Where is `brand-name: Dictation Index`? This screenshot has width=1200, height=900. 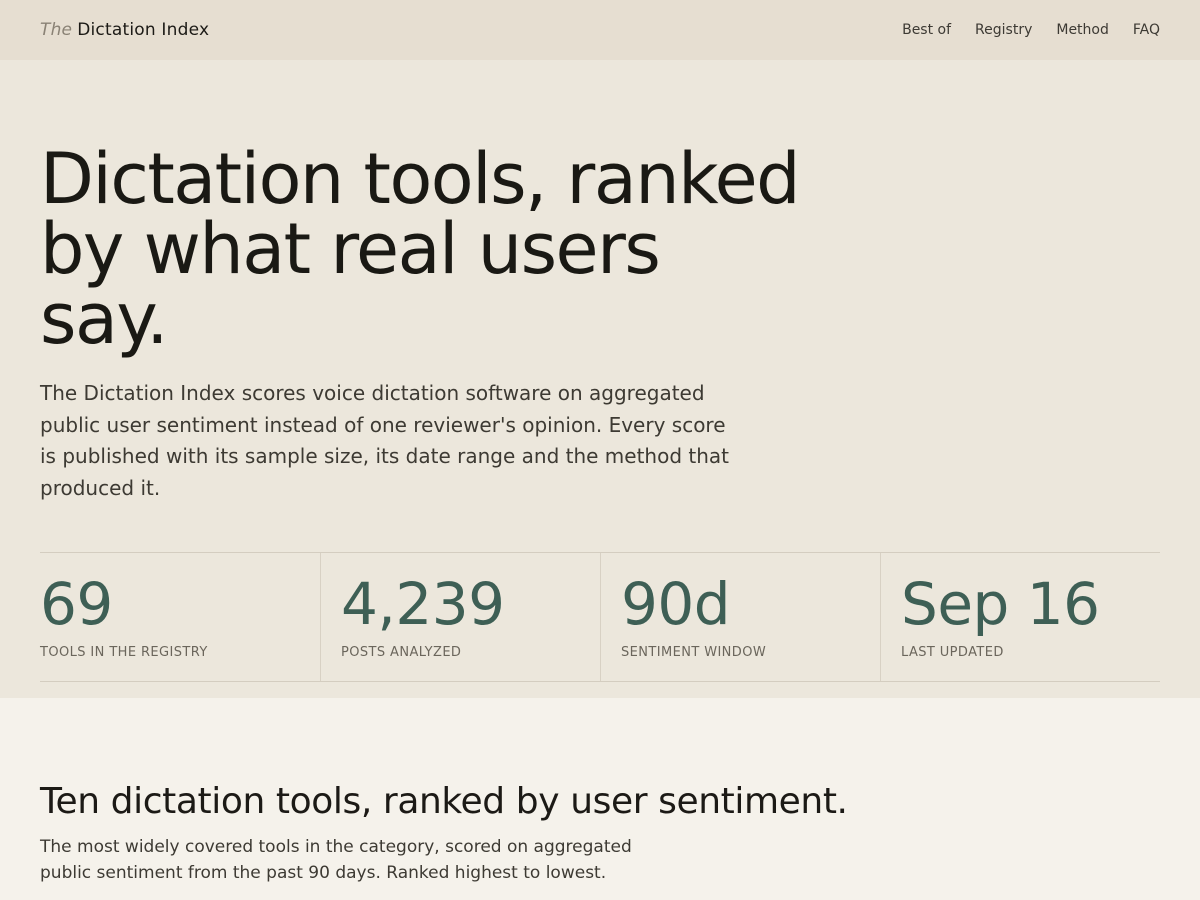
brand-name: Dictation Index is located at coordinates (143, 30).